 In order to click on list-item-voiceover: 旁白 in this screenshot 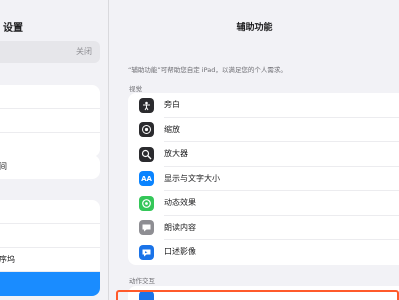, I will do `click(263, 105)`.